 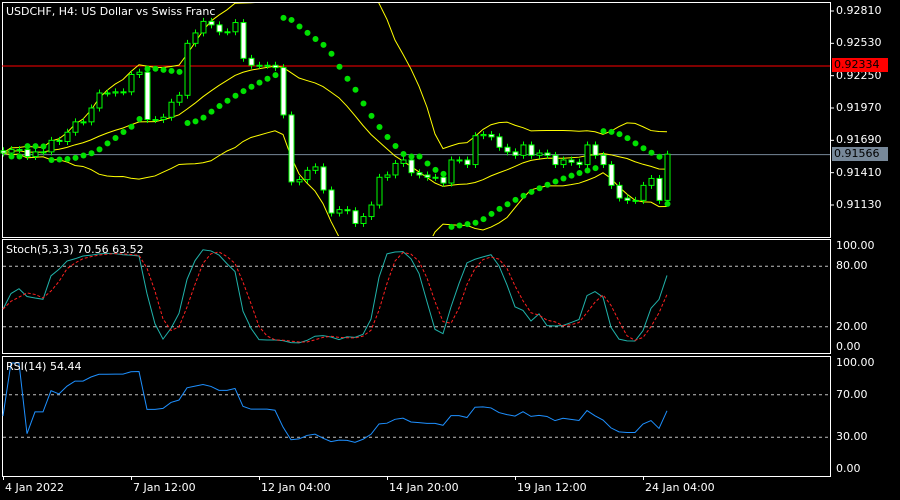 I want to click on time-axis-label: 7 Jan 12:00, so click(x=164, y=487).